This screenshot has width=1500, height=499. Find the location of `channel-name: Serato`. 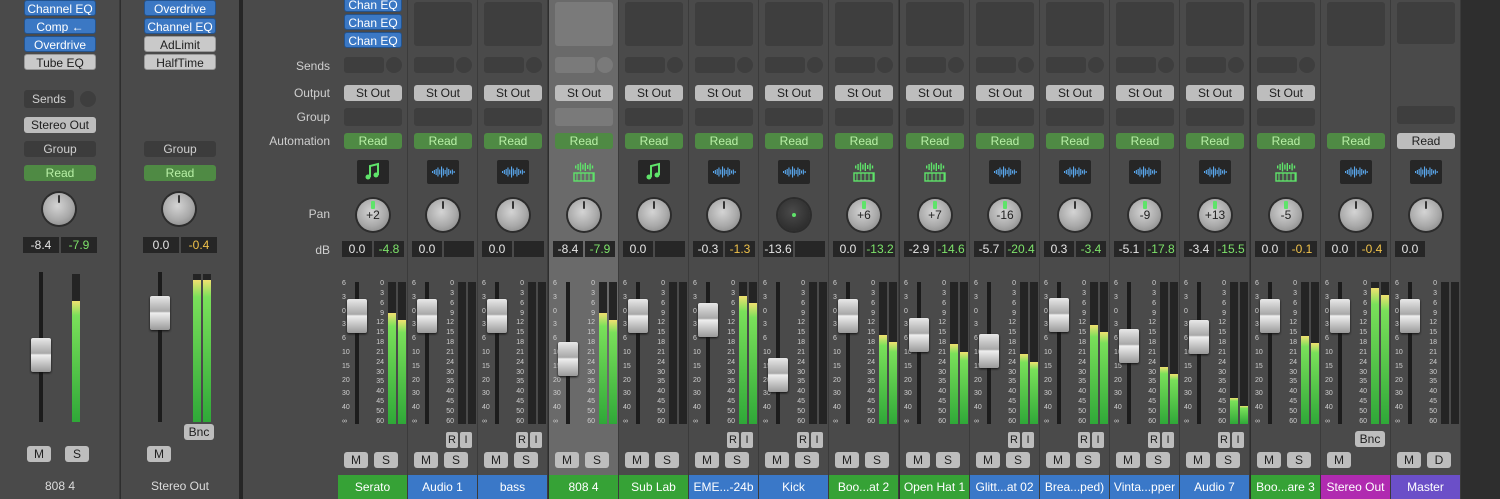

channel-name: Serato is located at coordinates (372, 487).